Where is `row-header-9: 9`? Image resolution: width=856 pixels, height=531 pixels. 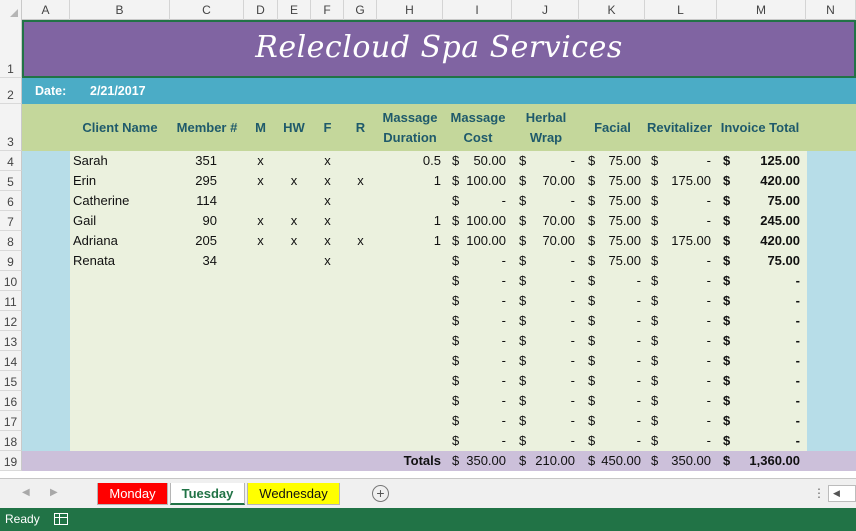
row-header-9: 9 is located at coordinates (11, 261).